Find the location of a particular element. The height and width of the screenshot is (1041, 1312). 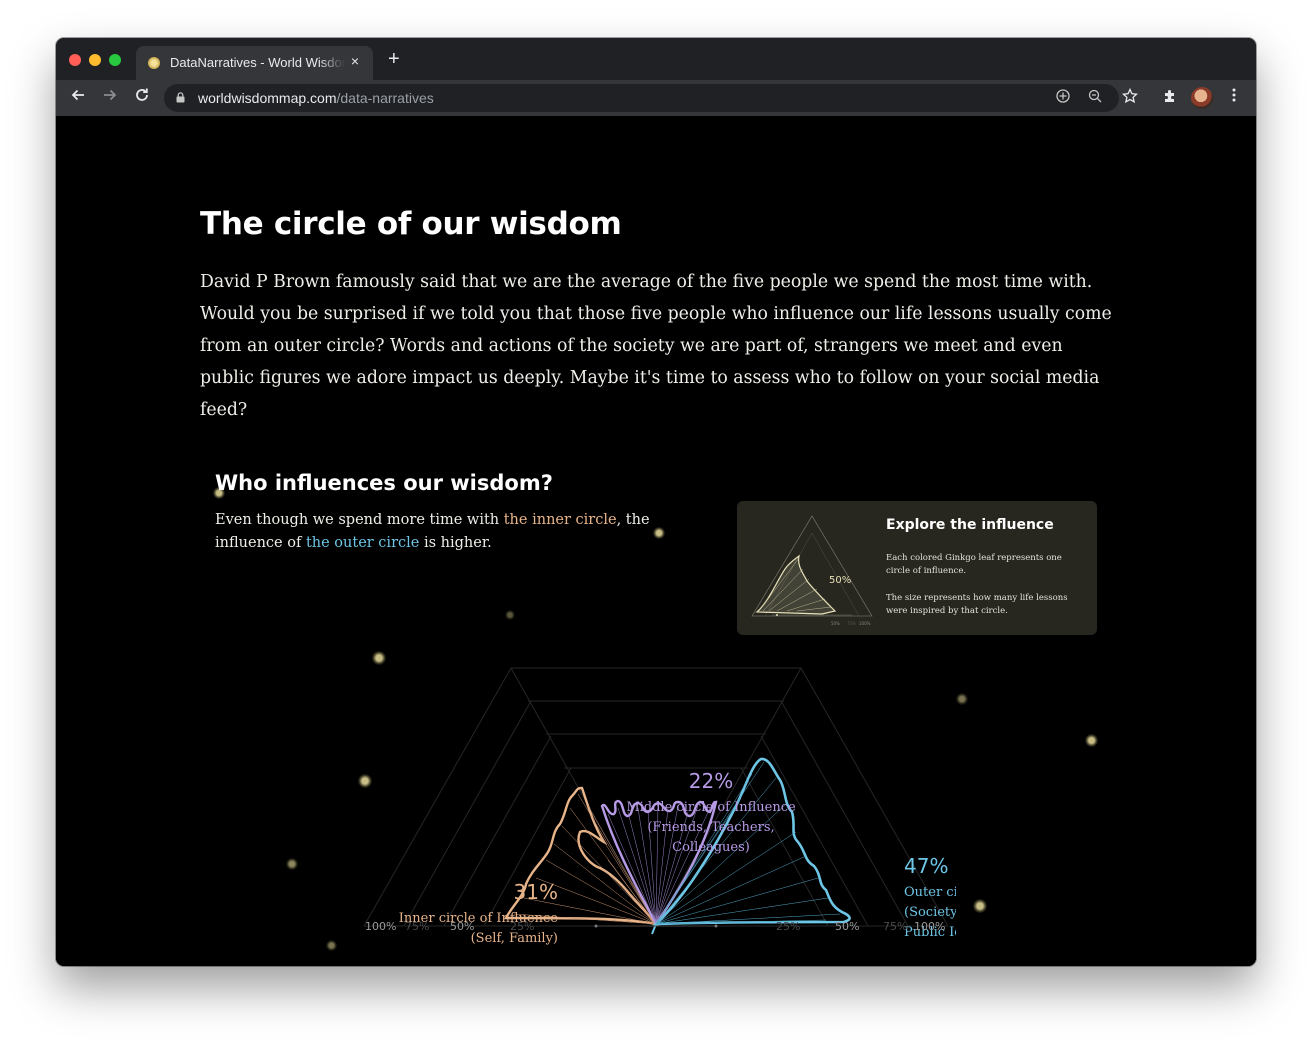

install-app-icon is located at coordinates (1063, 98).